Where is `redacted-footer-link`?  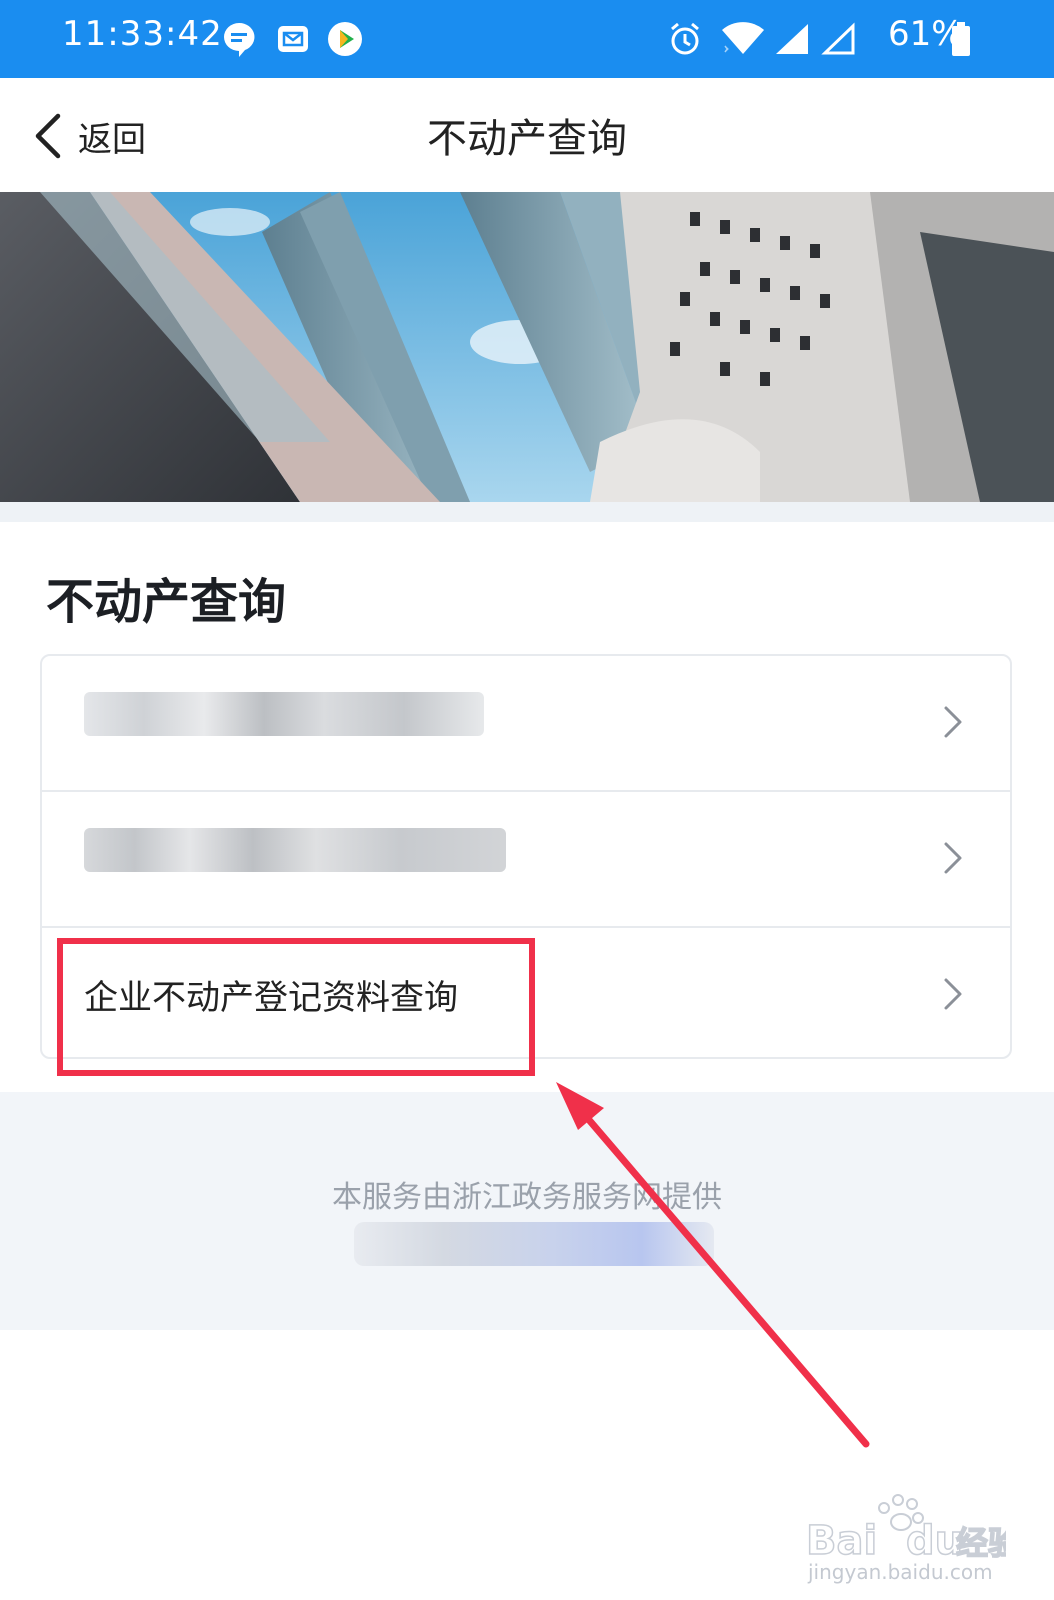 redacted-footer-link is located at coordinates (534, 1244).